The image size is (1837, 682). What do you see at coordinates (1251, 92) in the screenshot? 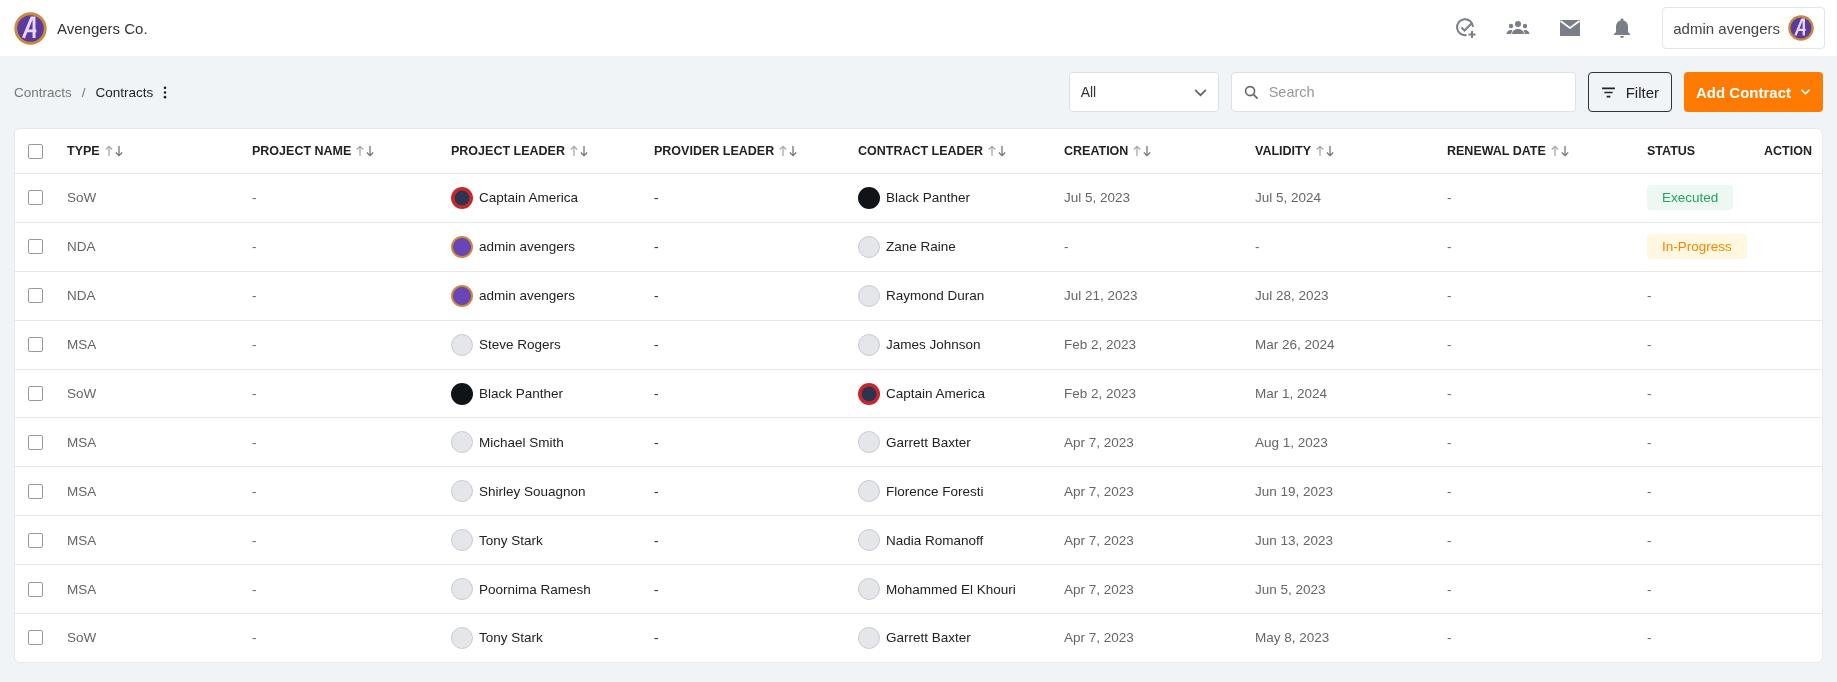
I see `search-icon` at bounding box center [1251, 92].